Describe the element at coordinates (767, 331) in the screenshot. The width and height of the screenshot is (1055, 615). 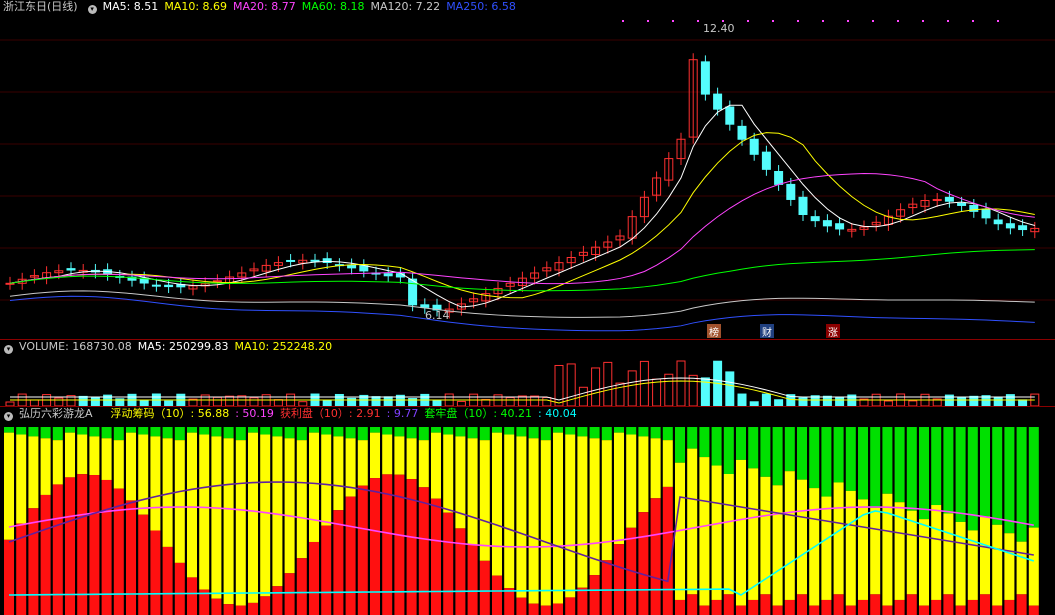
I see `event-tag-cai: 财` at that location.